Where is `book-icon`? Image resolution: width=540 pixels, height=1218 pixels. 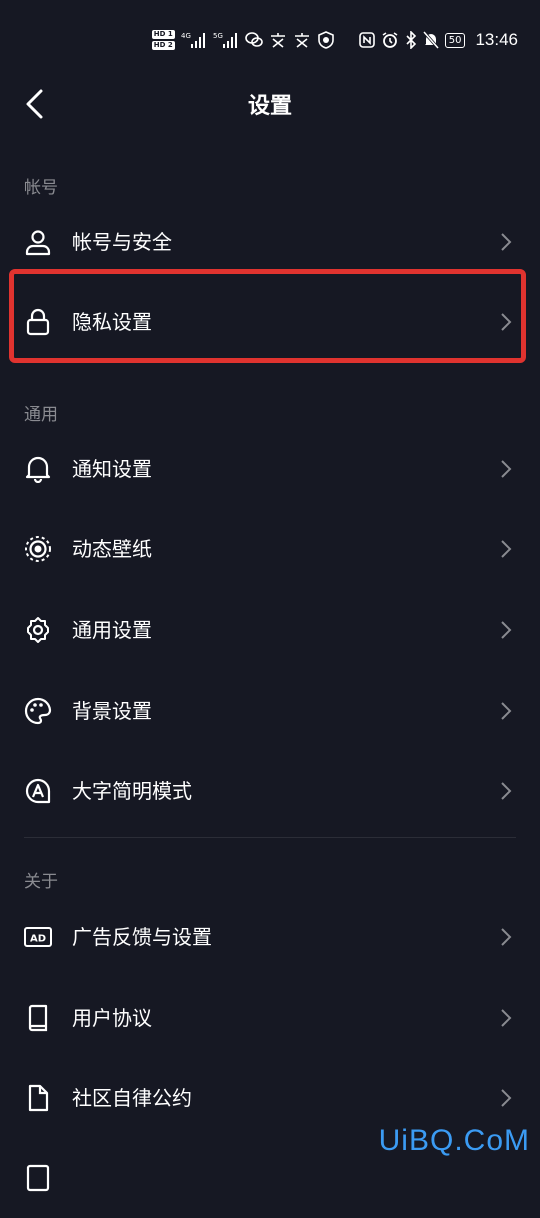
book-icon is located at coordinates (38, 1018).